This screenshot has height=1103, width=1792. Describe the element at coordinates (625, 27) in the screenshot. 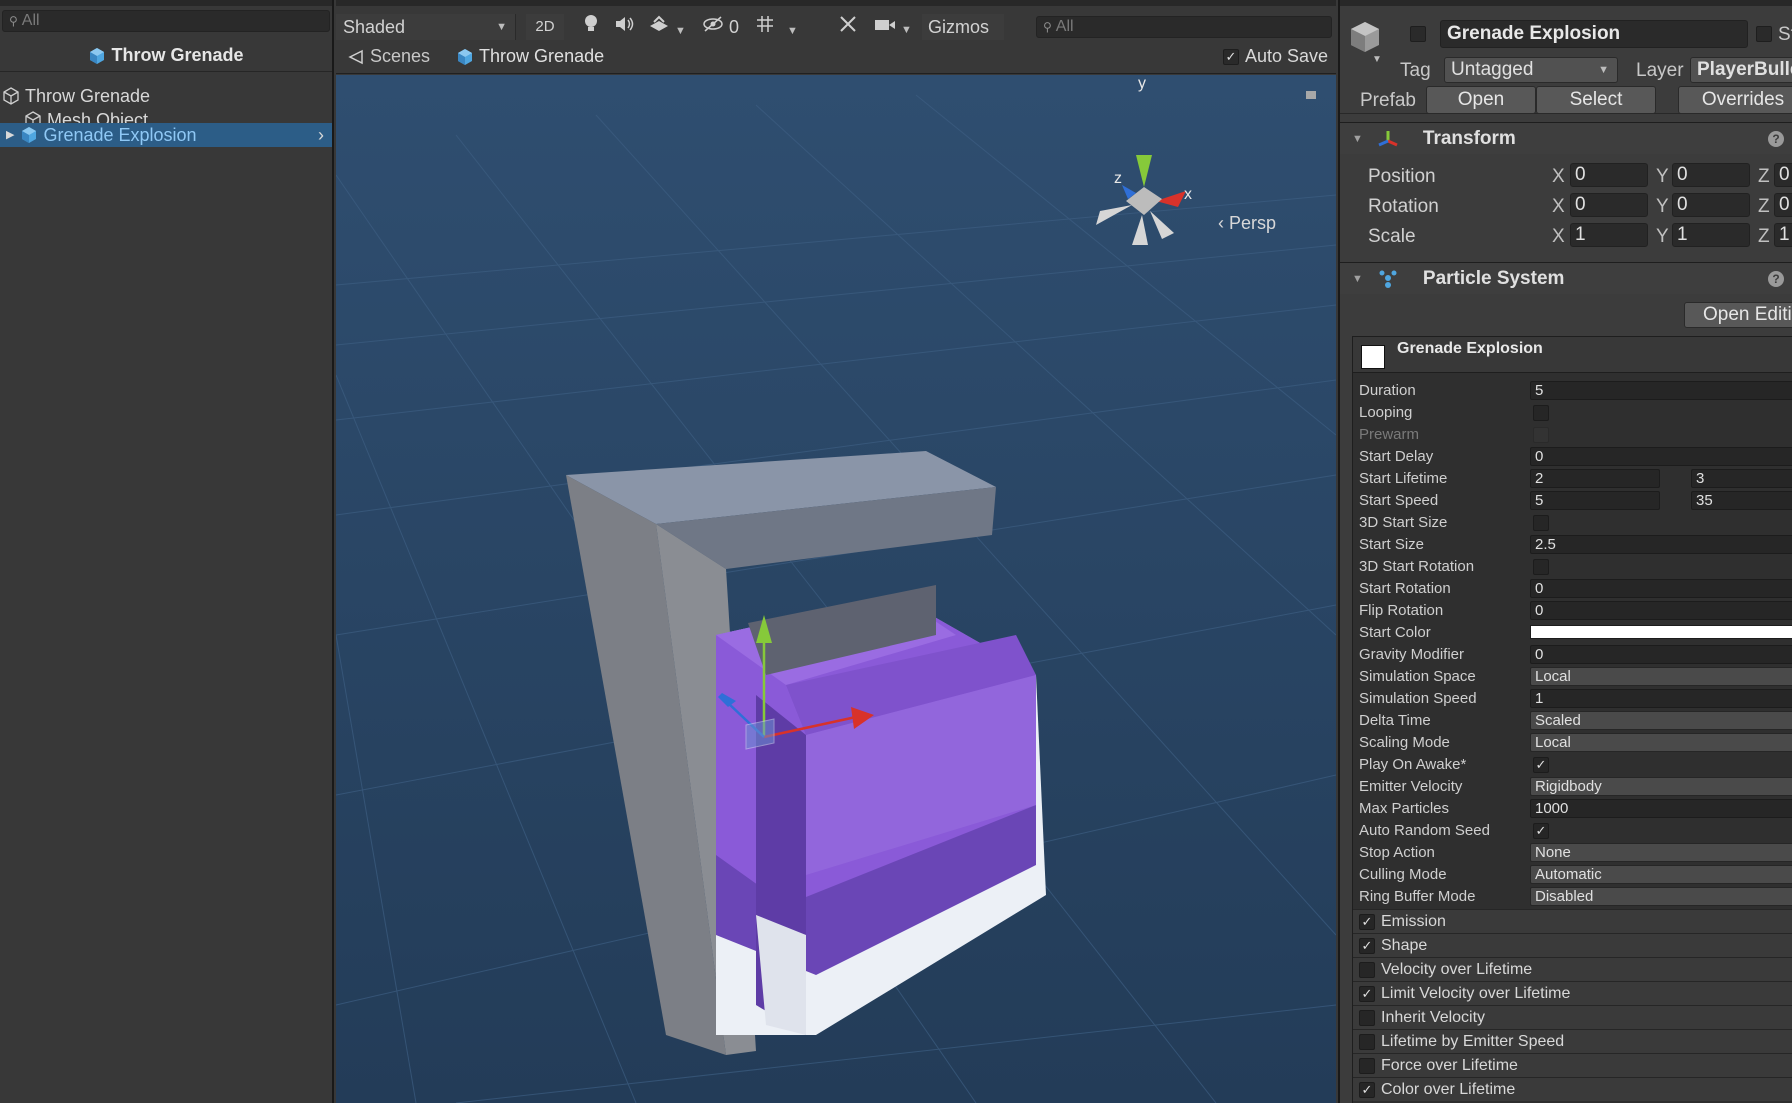

I see `audio-toggle-icon` at that location.